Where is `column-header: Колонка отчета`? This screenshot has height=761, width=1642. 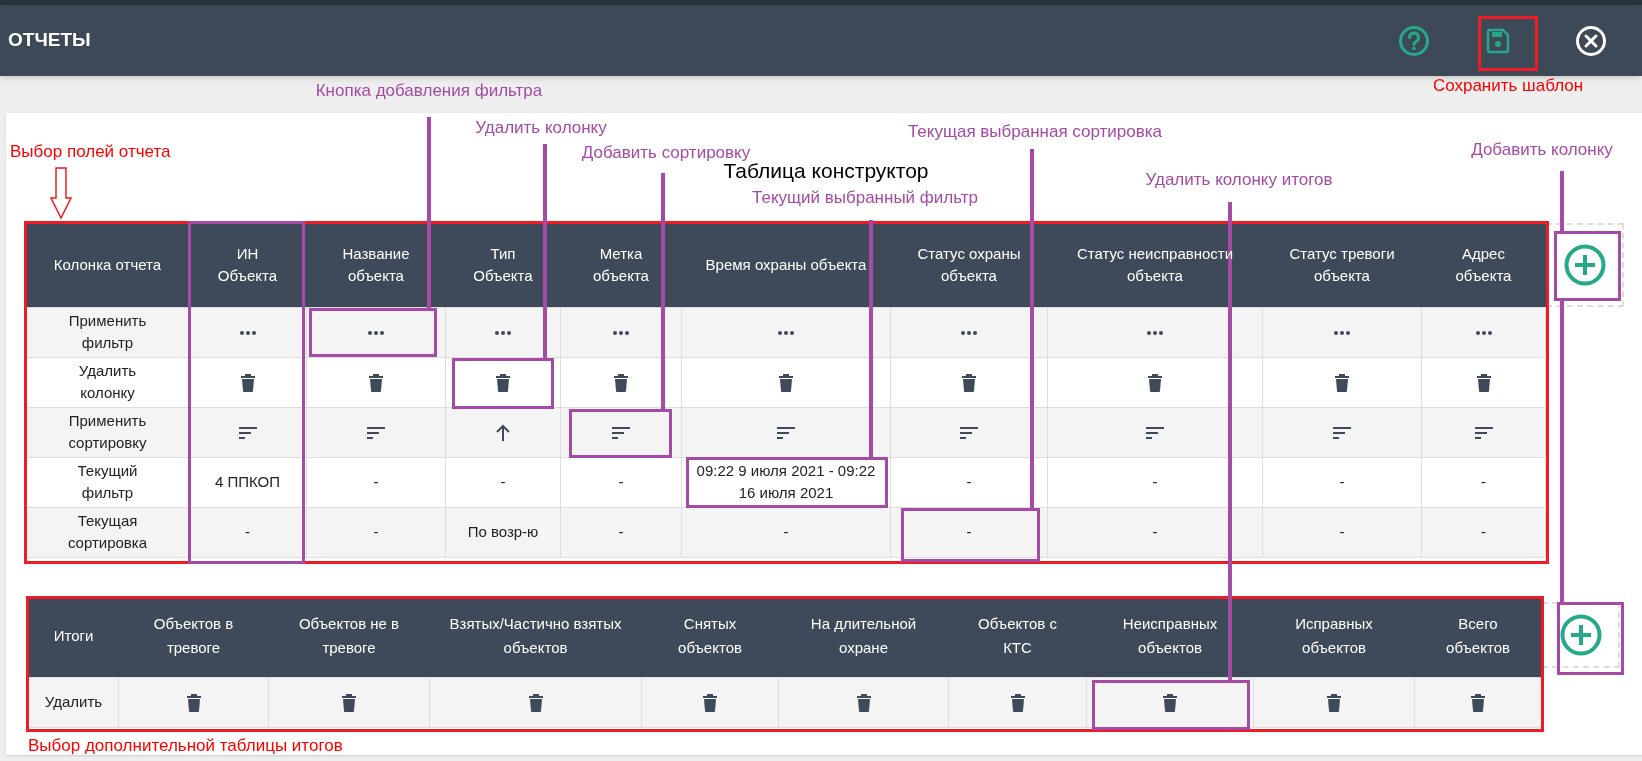 column-header: Колонка отчета is located at coordinates (107, 265).